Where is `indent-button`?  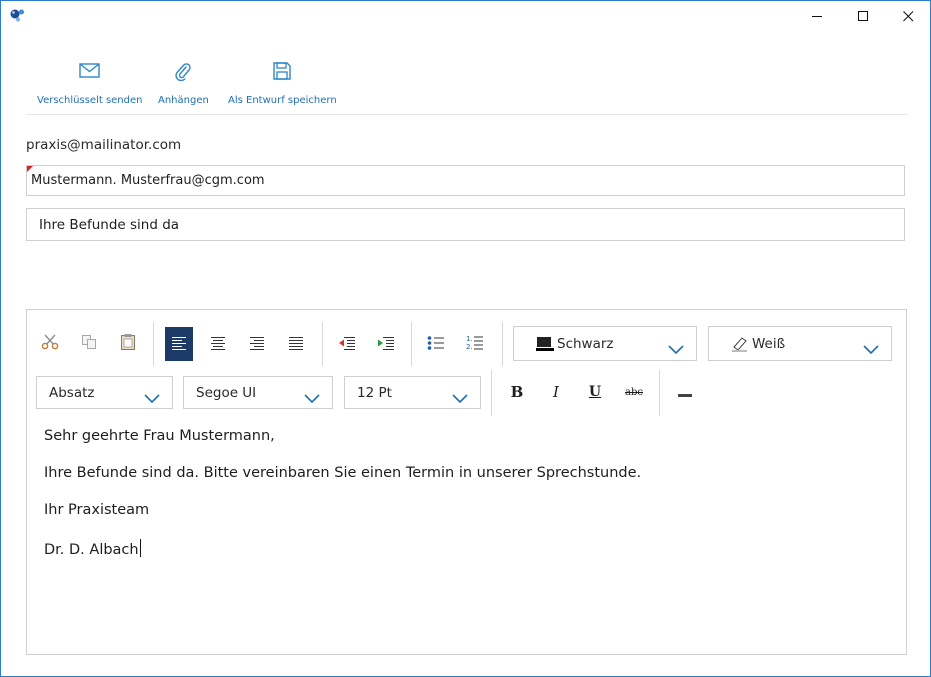 indent-button is located at coordinates (386, 344).